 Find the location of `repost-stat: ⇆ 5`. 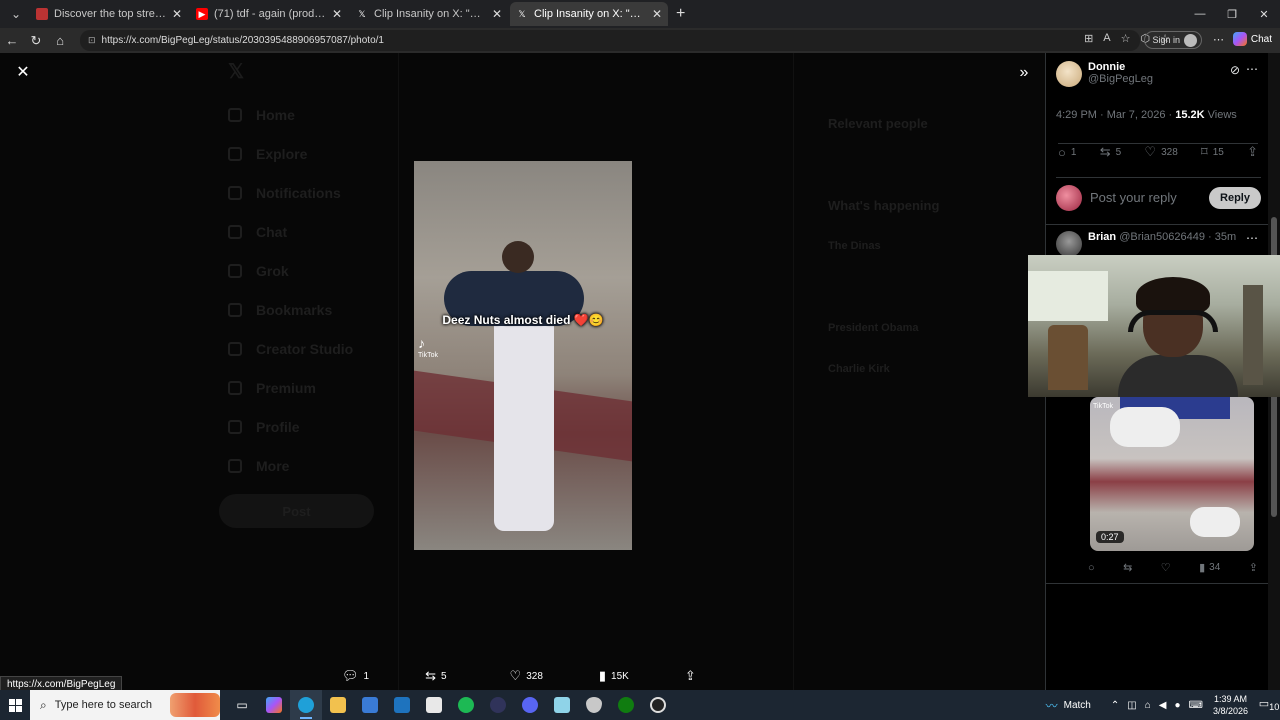

repost-stat: ⇆ 5 is located at coordinates (1110, 152).